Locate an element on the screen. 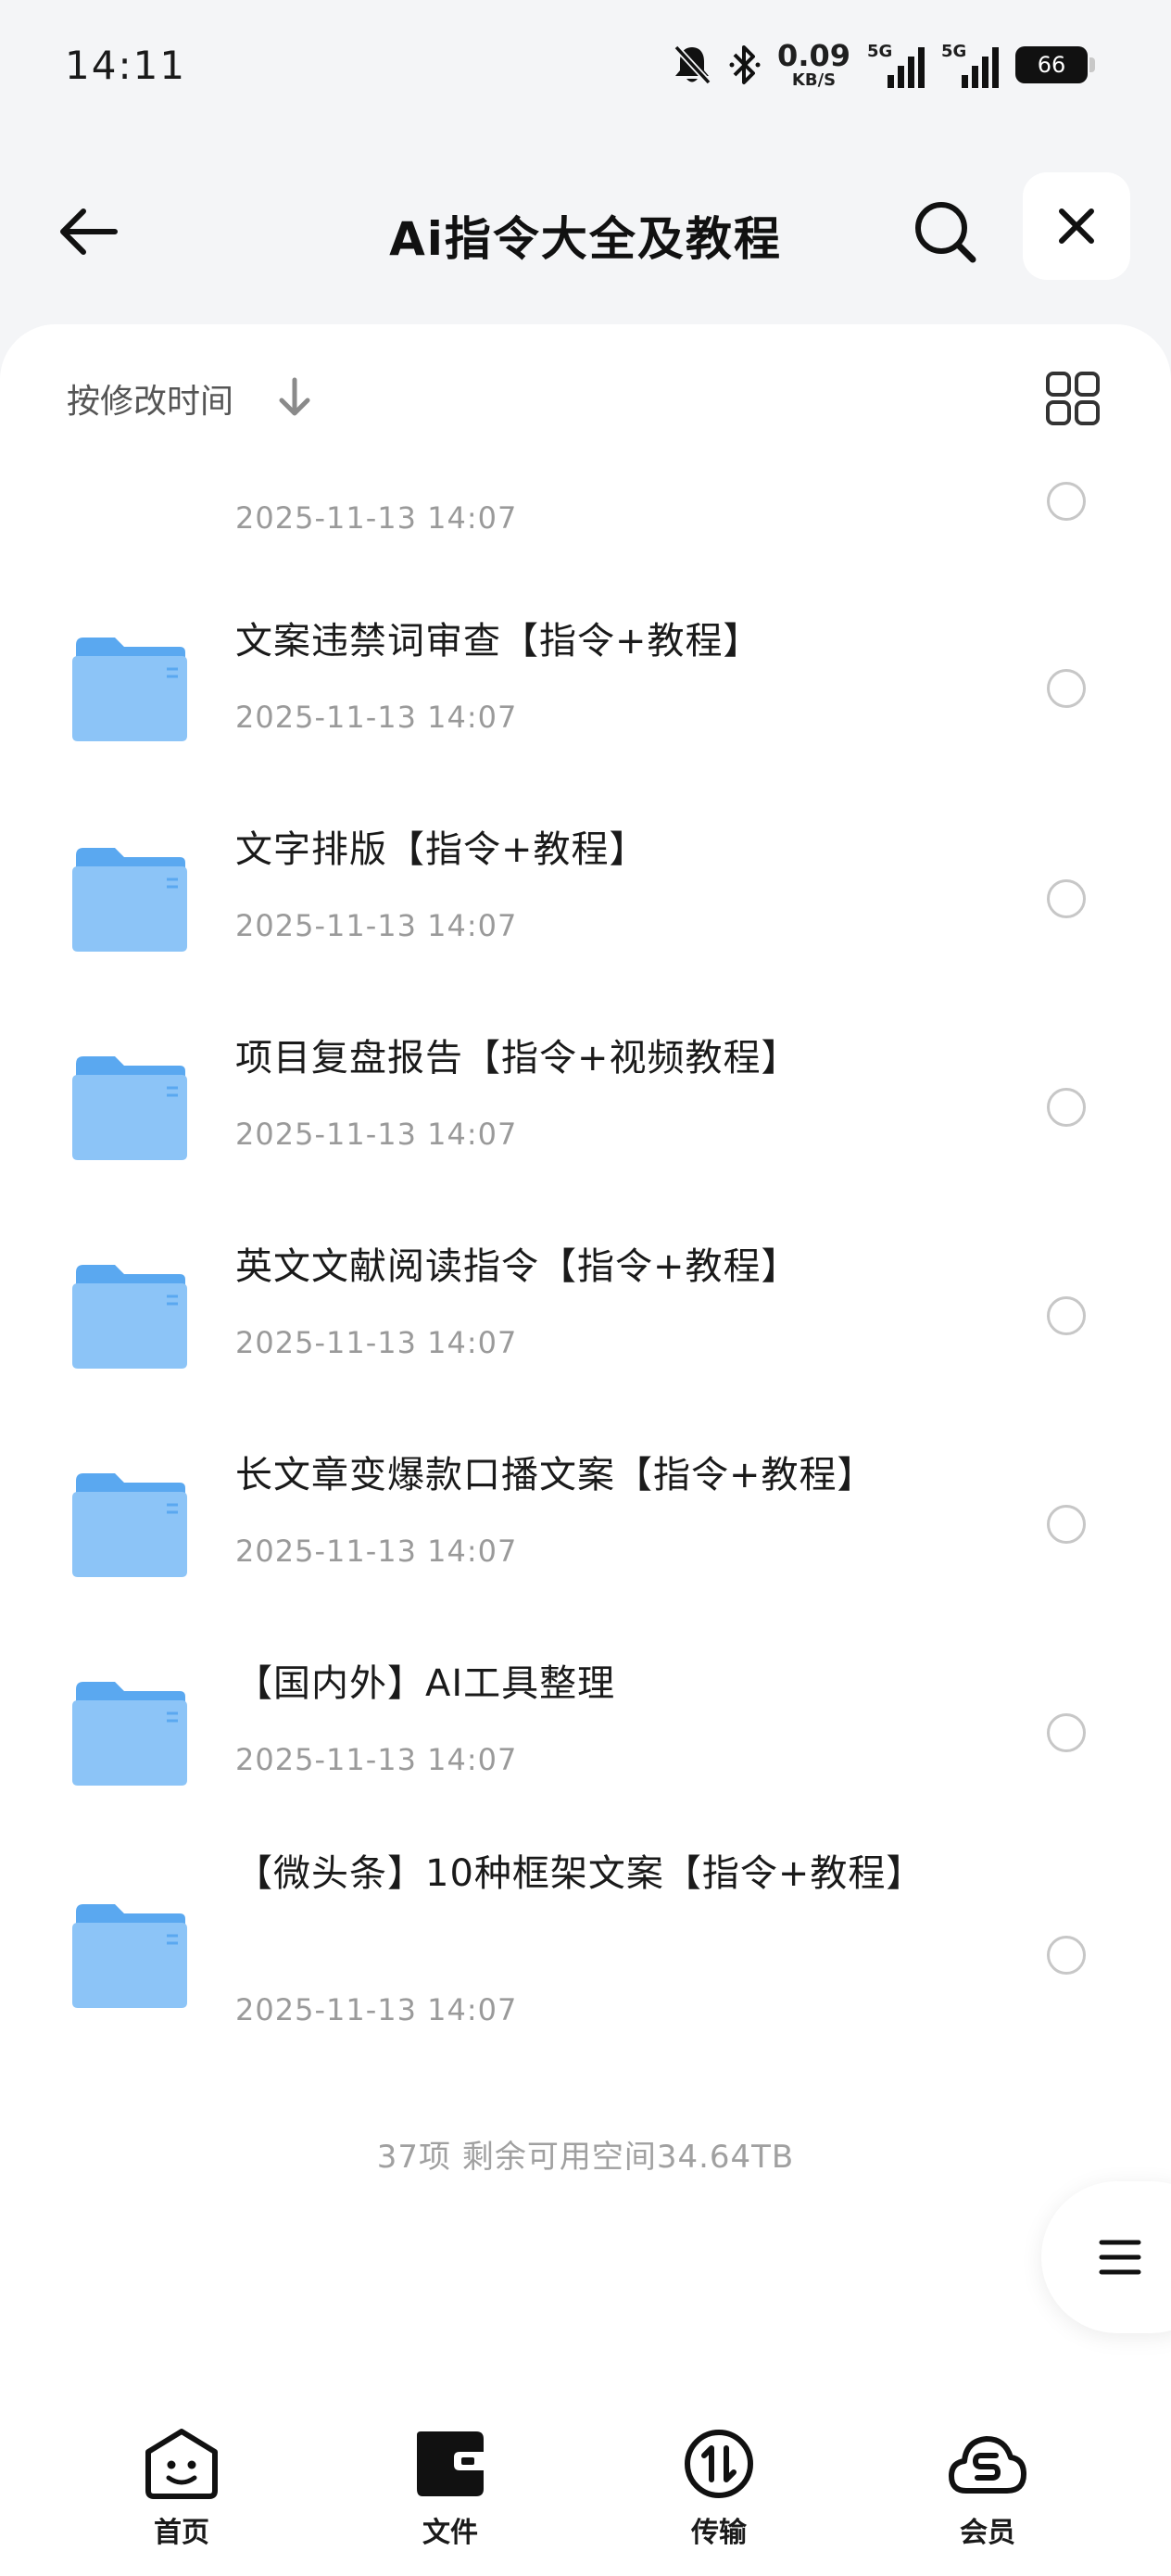 The image size is (1171, 2576). transfer-icon is located at coordinates (719, 2464).